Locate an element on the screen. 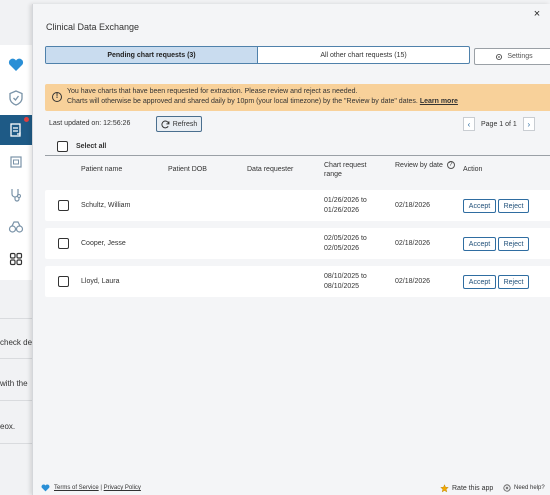 Image resolution: width=550 pixels, height=495 pixels. column-header-data-requester: Data requester is located at coordinates (270, 169).